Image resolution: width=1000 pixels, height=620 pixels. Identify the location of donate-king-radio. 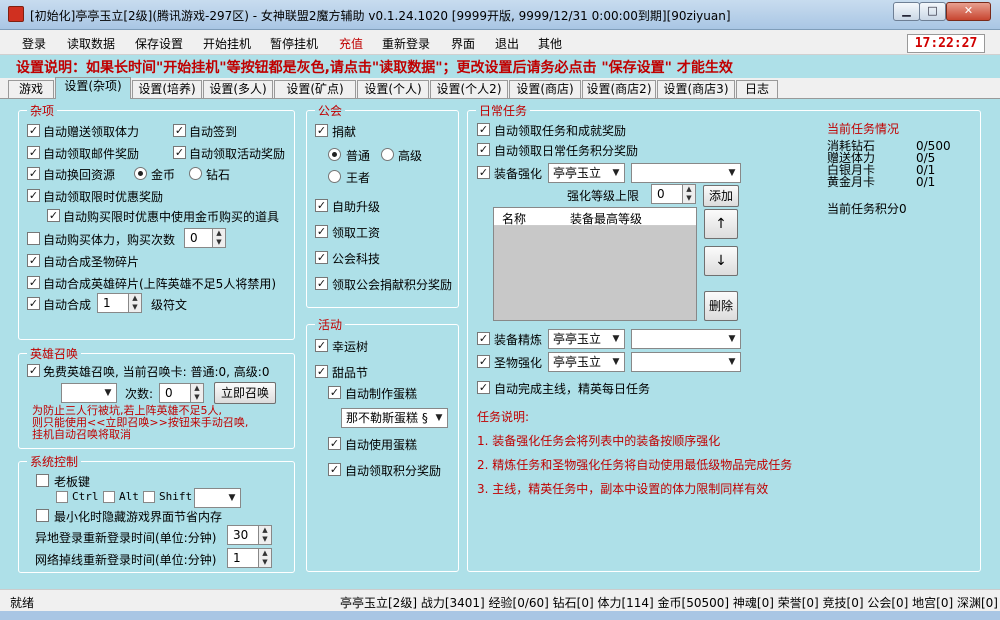
(334, 176).